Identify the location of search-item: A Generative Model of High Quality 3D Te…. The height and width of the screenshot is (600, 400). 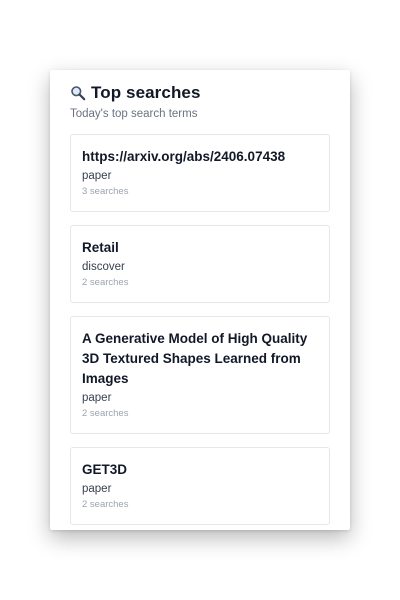
(200, 375).